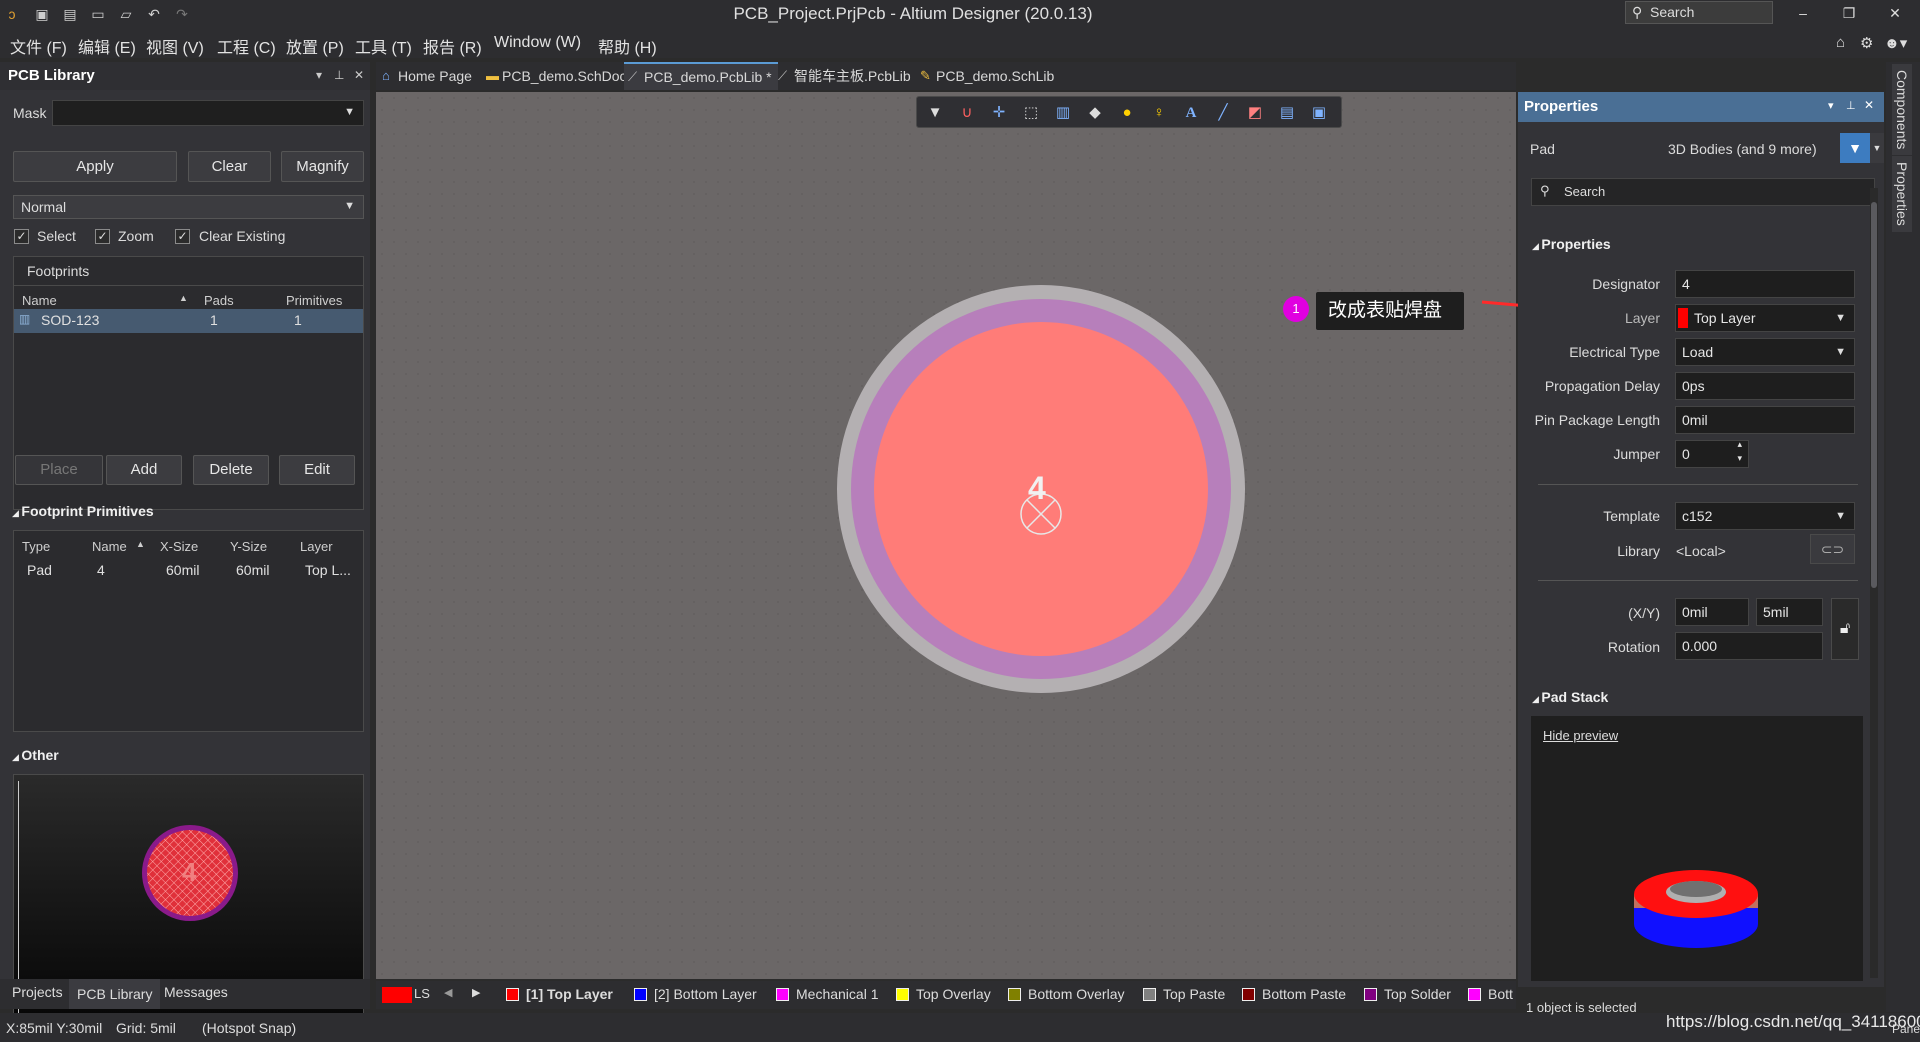 The image size is (1920, 1042). I want to click on layer-tab-bottom-paste: Bottom Paste, so click(1294, 994).